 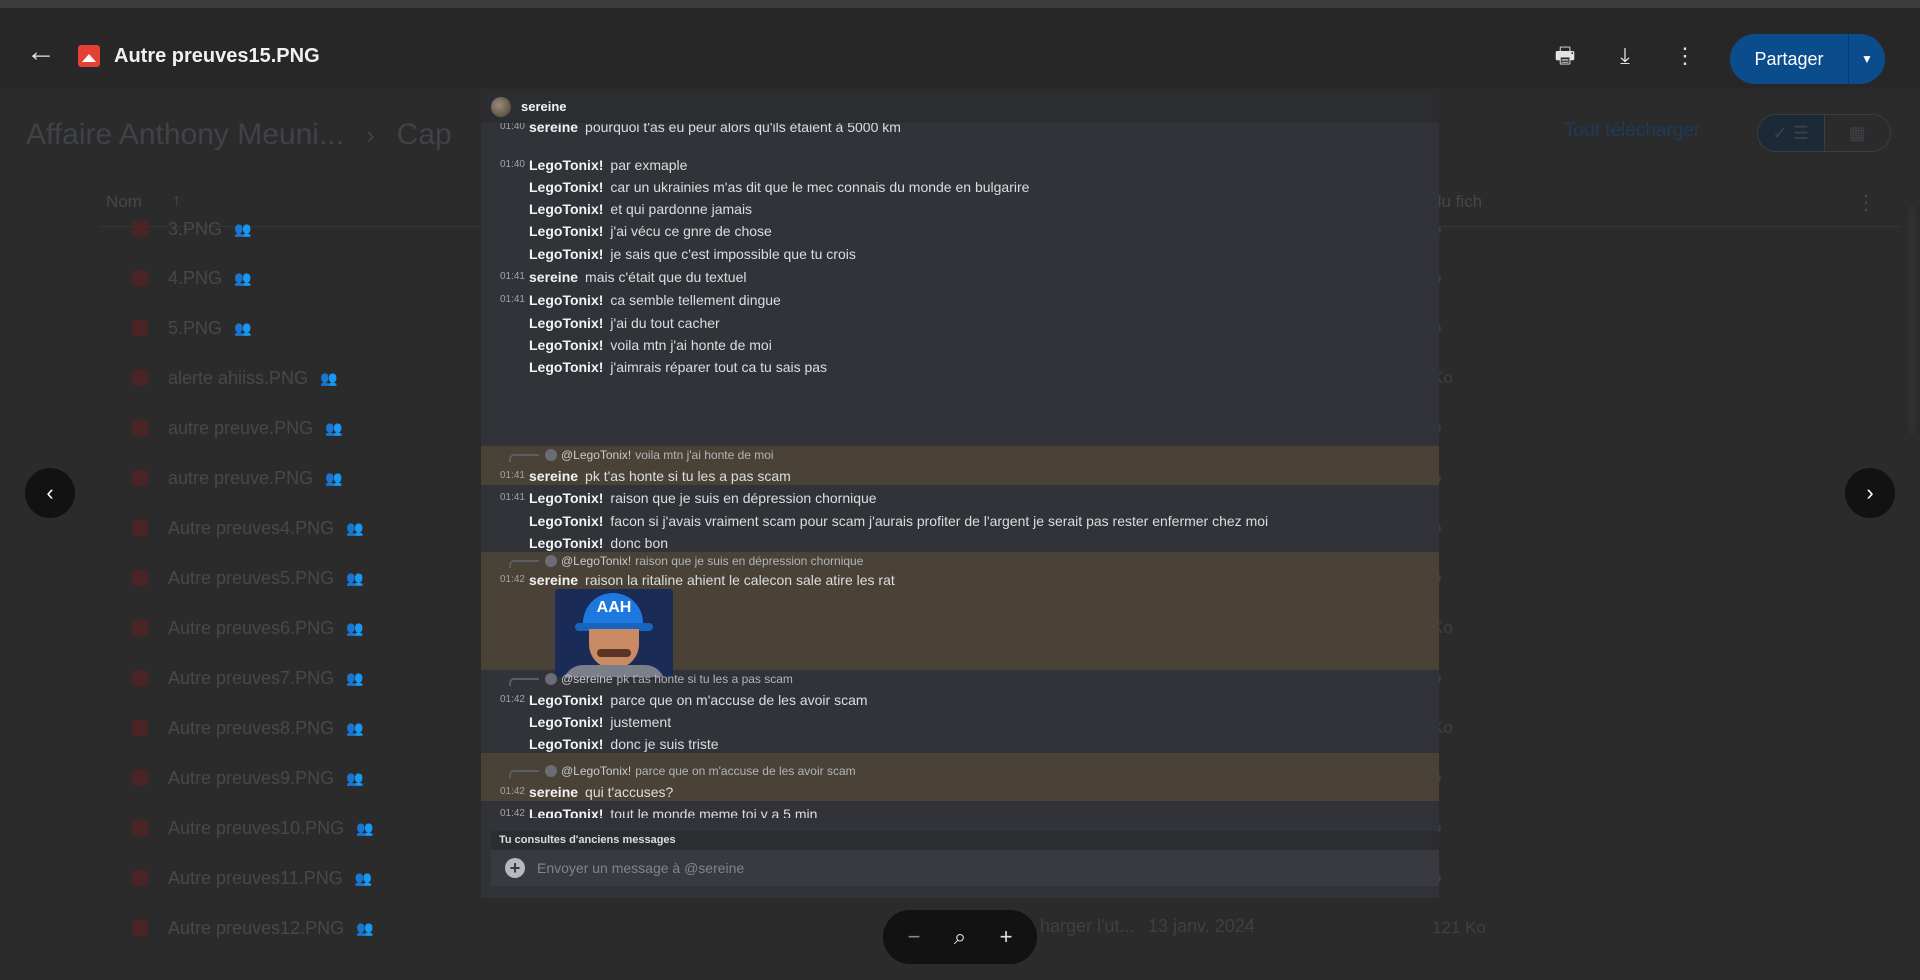 What do you see at coordinates (688, 475) in the screenshot?
I see `message-text: pk t'as honte si tu les a pas scam` at bounding box center [688, 475].